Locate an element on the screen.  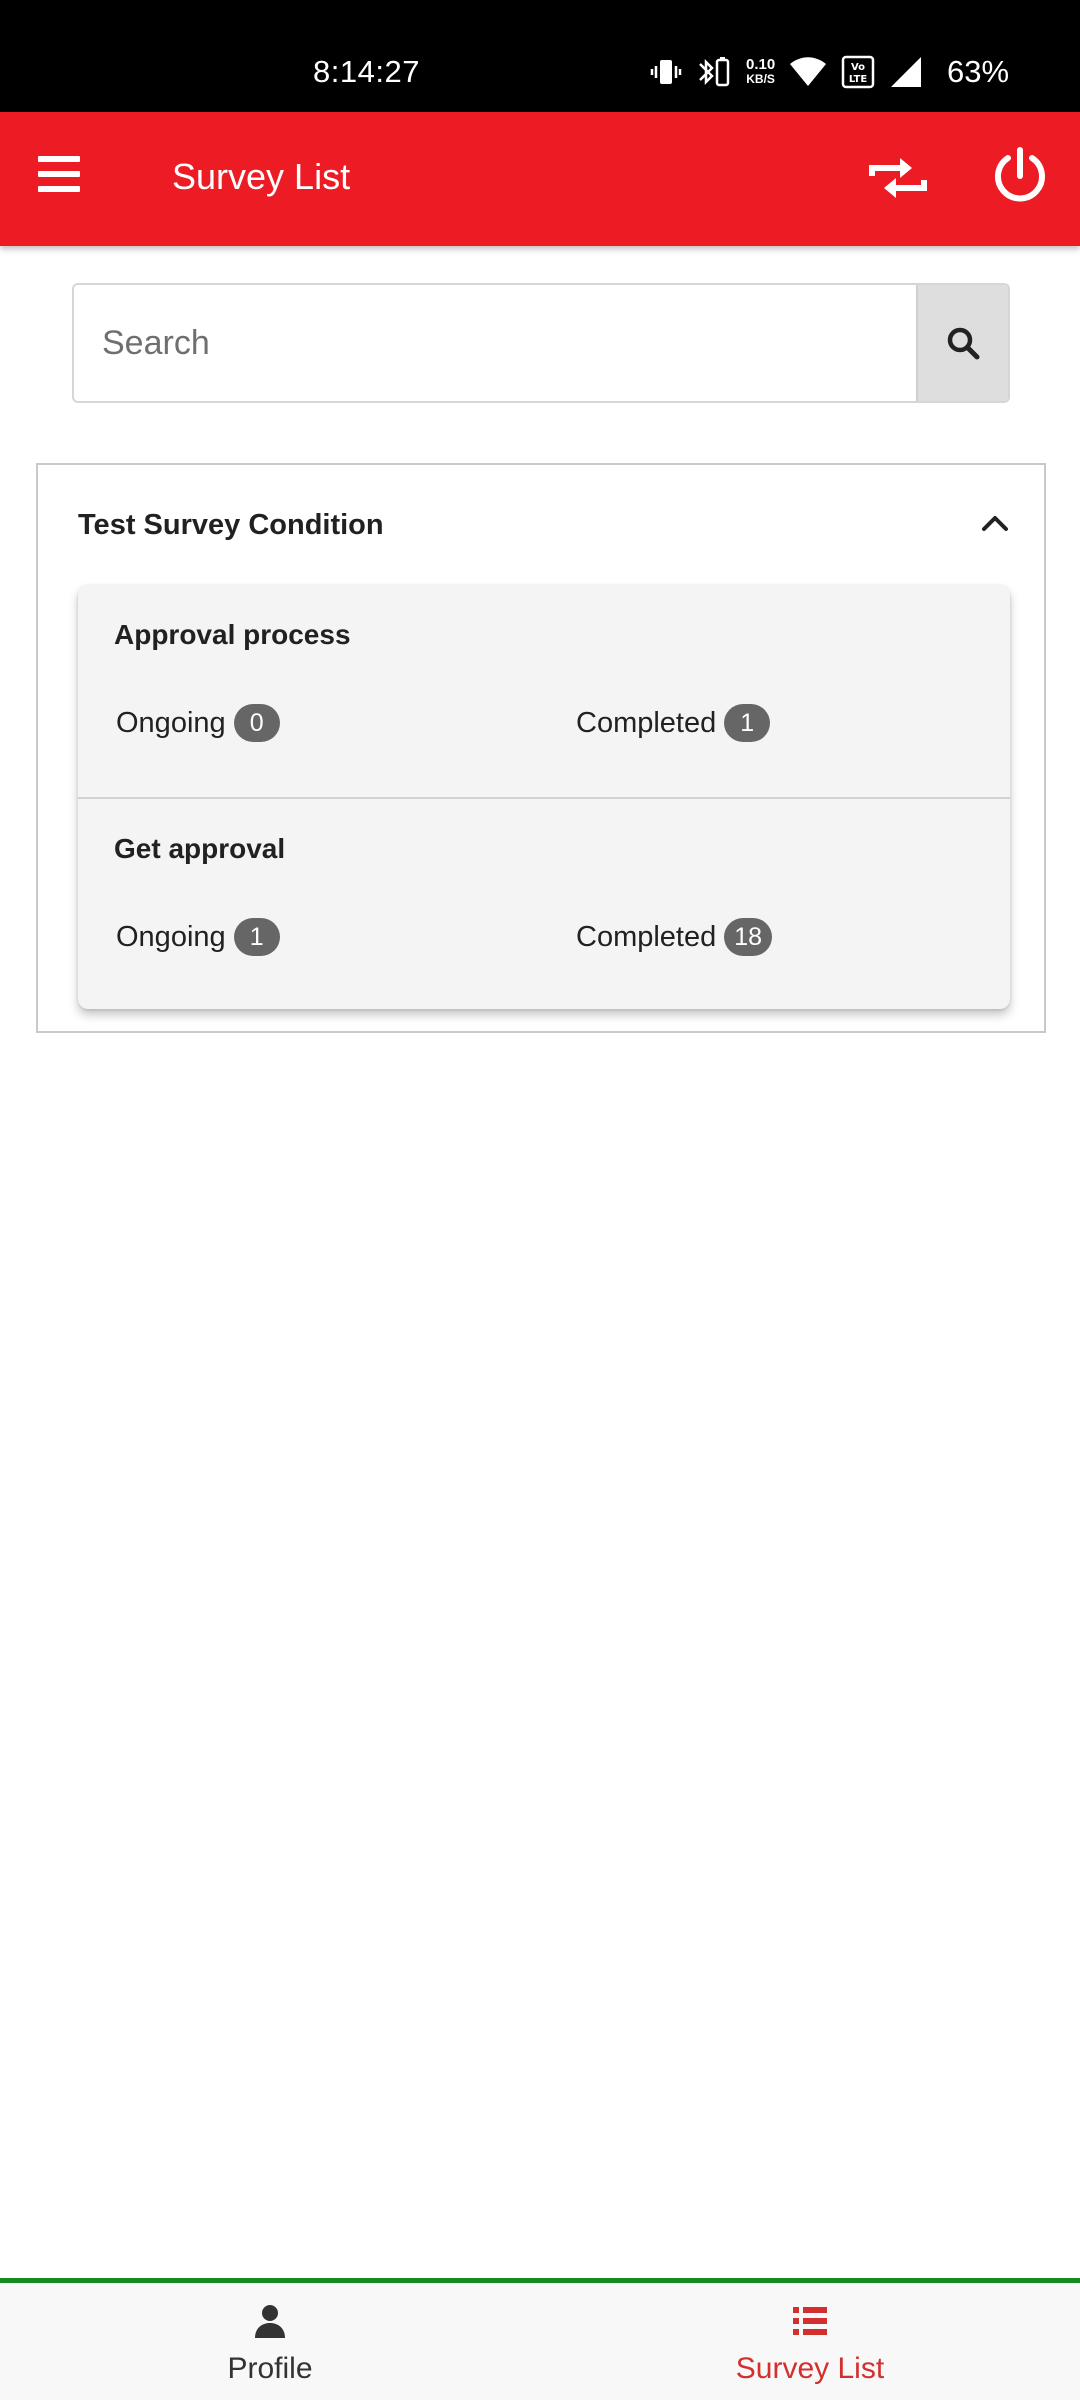
menu-button is located at coordinates (59, 174).